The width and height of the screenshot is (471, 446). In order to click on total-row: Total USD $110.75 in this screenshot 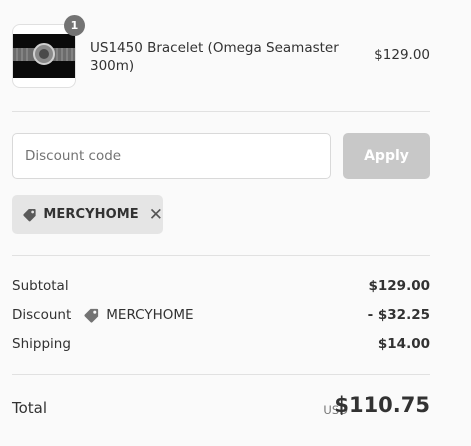, I will do `click(221, 409)`.